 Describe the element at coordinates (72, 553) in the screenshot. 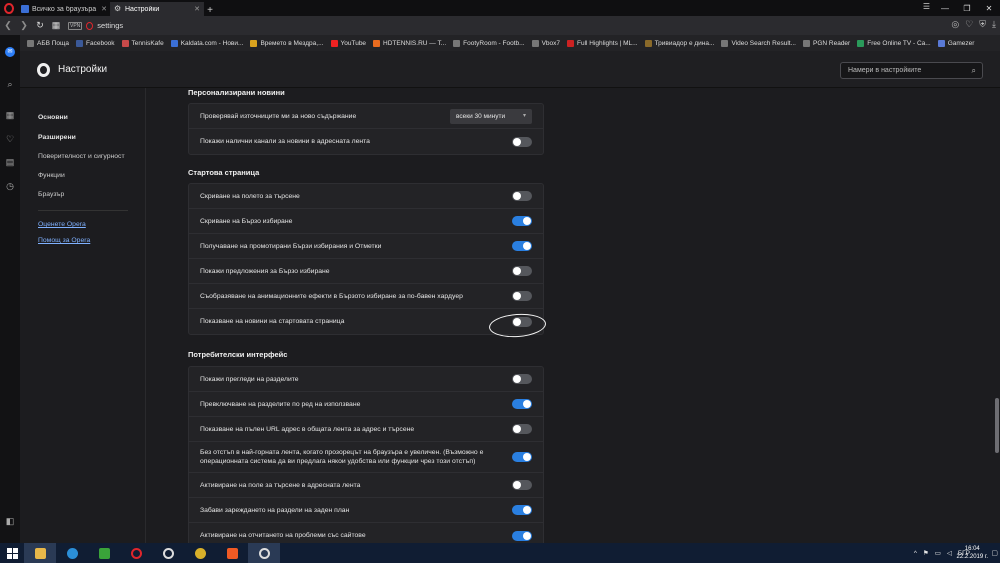

I see `taskbar-edge` at that location.